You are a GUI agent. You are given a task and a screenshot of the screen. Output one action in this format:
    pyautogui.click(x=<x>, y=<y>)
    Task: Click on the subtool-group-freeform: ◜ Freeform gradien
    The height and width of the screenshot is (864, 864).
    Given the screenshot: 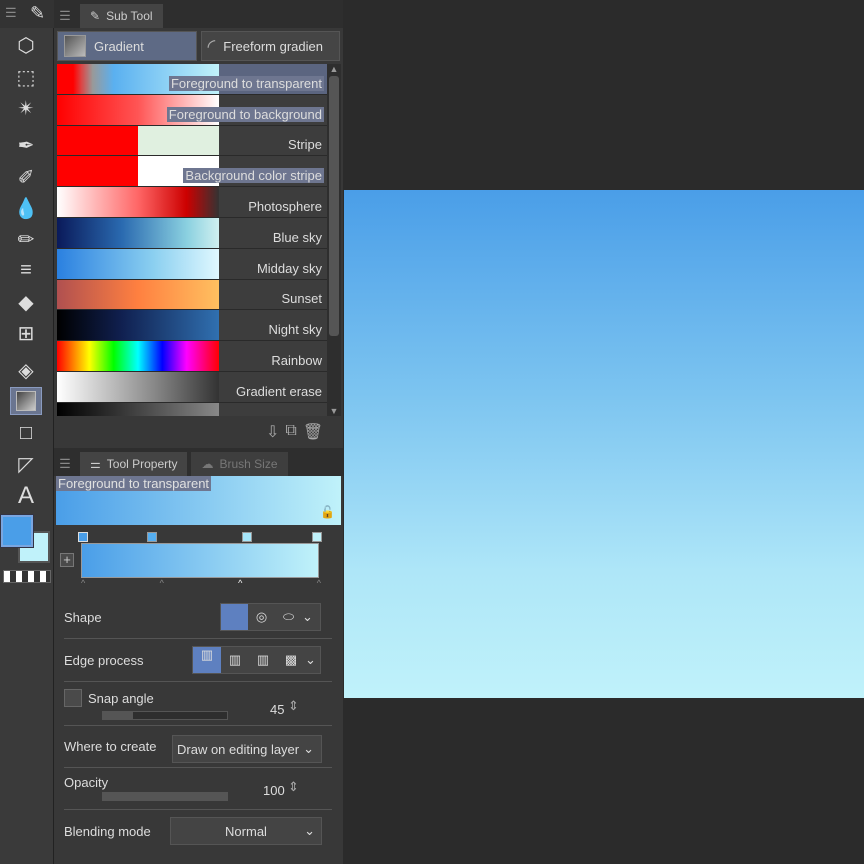 What is the action you would take?
    pyautogui.click(x=270, y=46)
    